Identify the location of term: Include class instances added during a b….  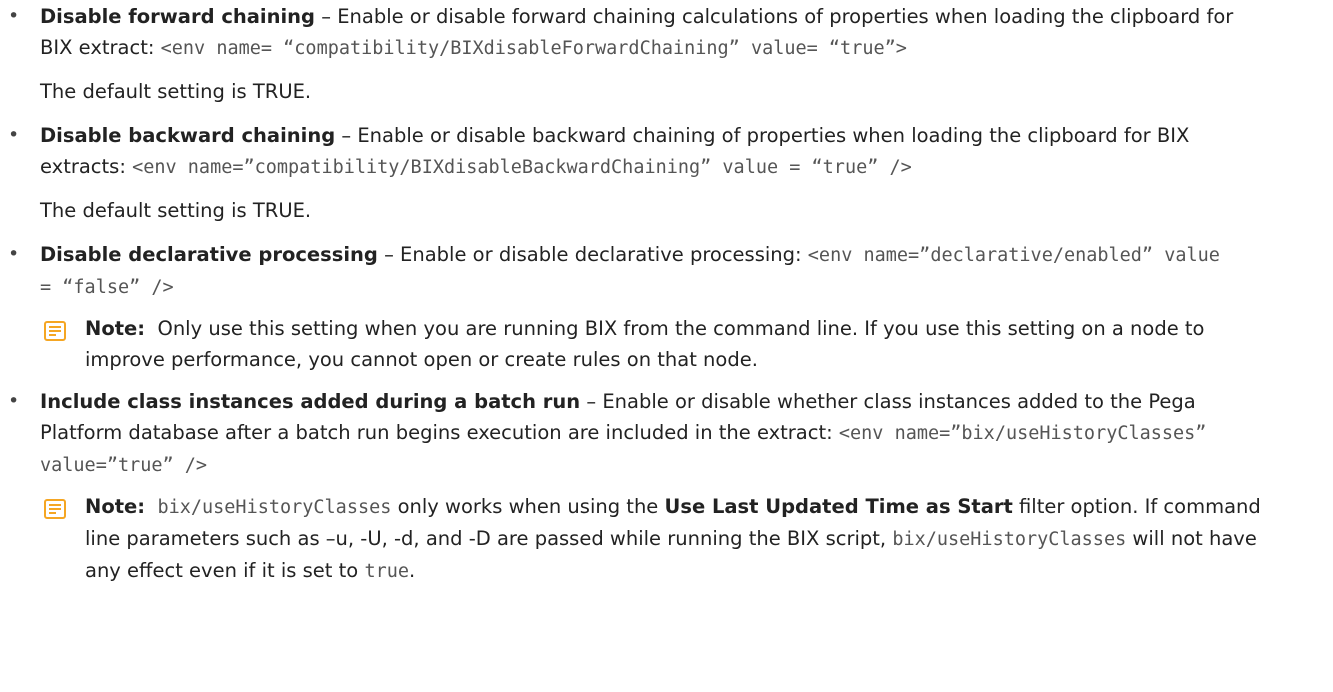
(310, 401).